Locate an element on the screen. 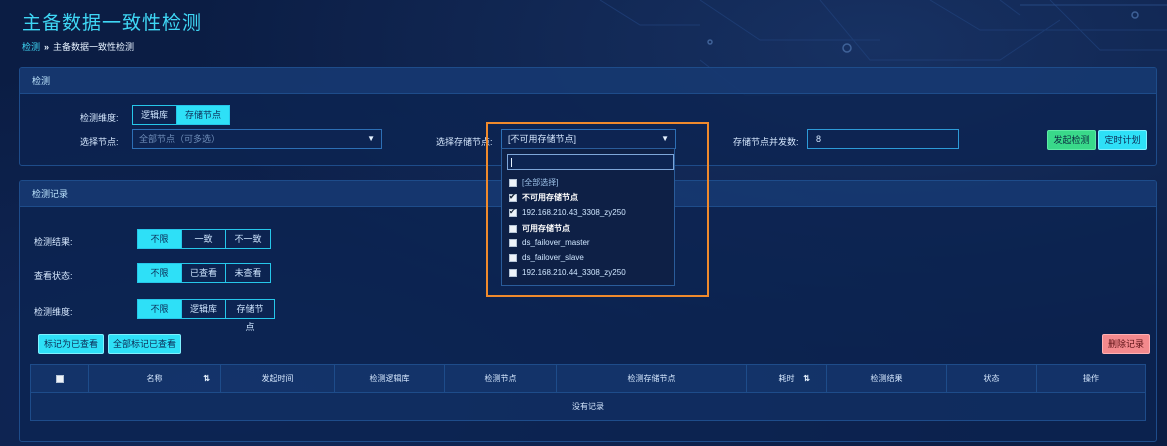  filter-result-label: 检测结果: is located at coordinates (53, 242).